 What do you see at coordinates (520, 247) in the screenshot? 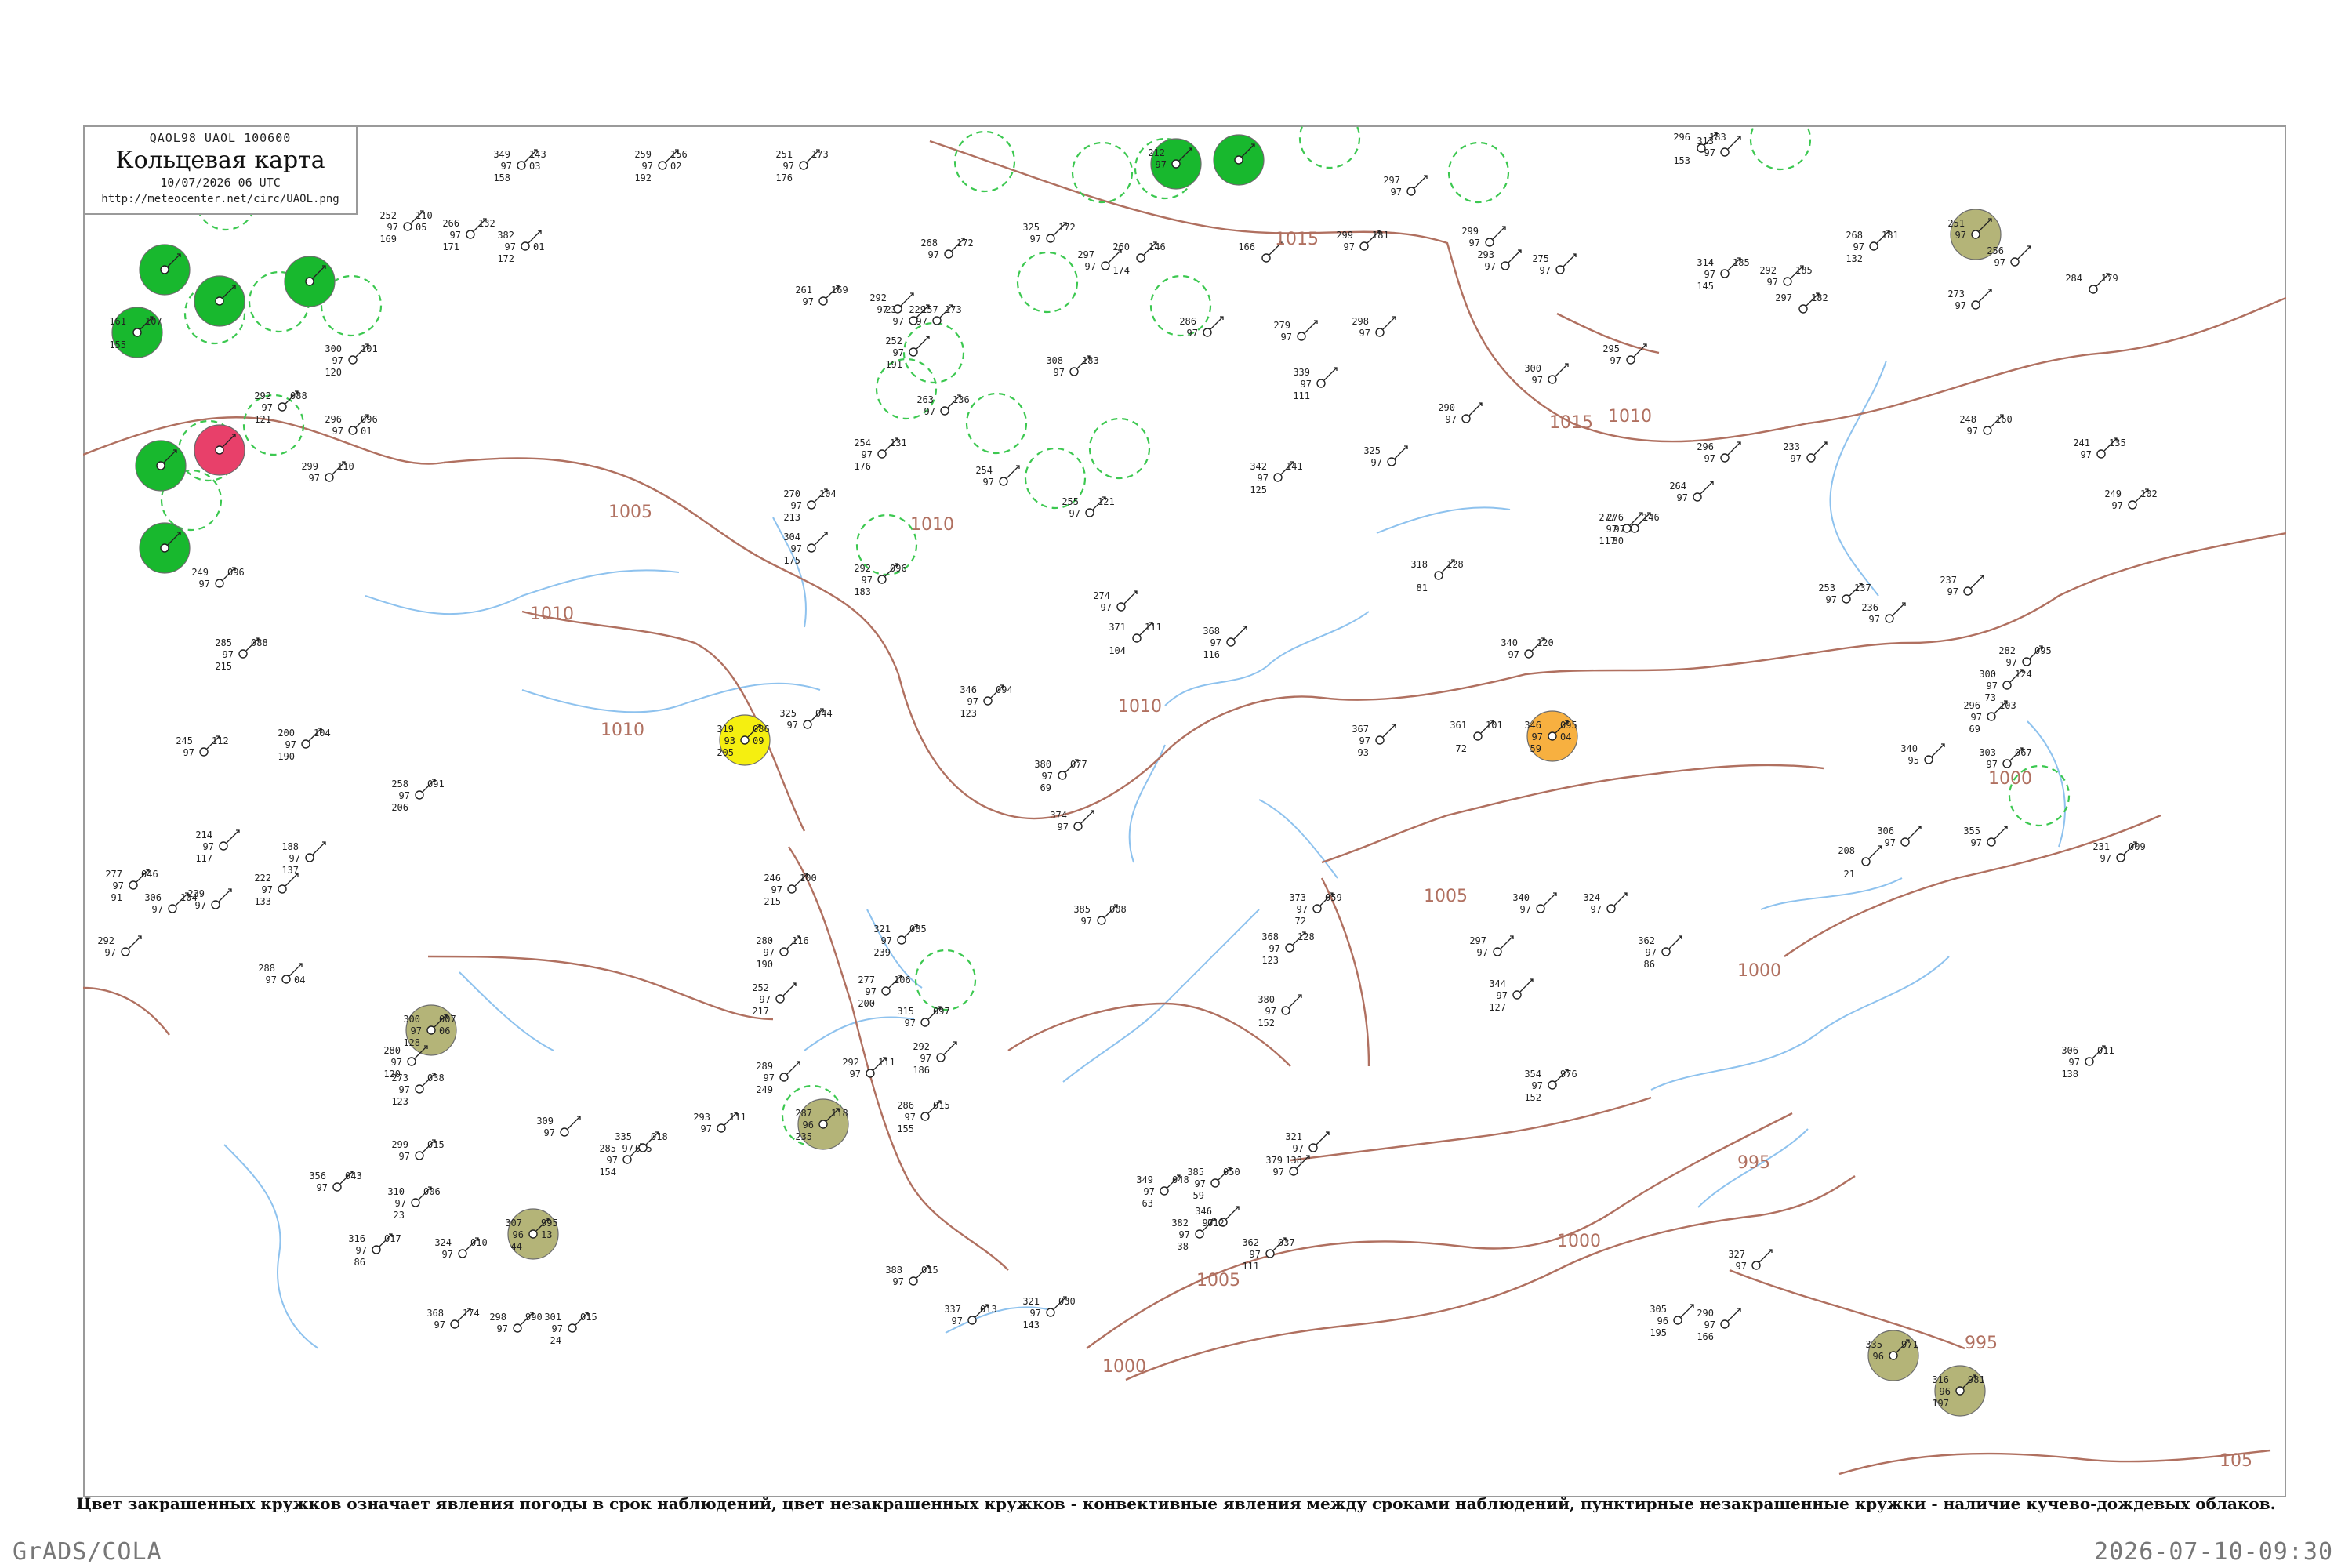
I see `station-s06: 38297 01 172` at bounding box center [520, 247].